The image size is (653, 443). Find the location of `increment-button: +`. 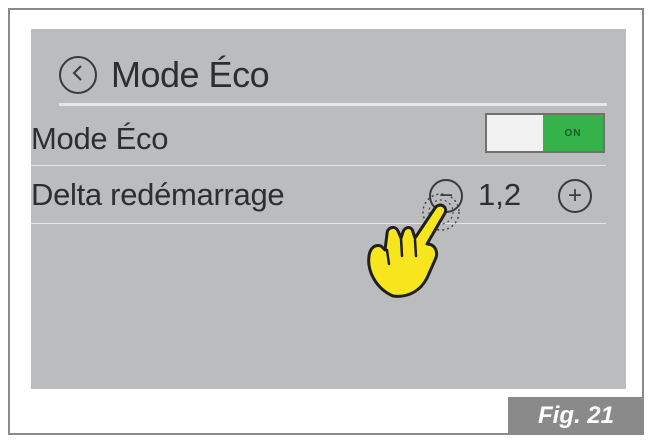

increment-button: + is located at coordinates (575, 196).